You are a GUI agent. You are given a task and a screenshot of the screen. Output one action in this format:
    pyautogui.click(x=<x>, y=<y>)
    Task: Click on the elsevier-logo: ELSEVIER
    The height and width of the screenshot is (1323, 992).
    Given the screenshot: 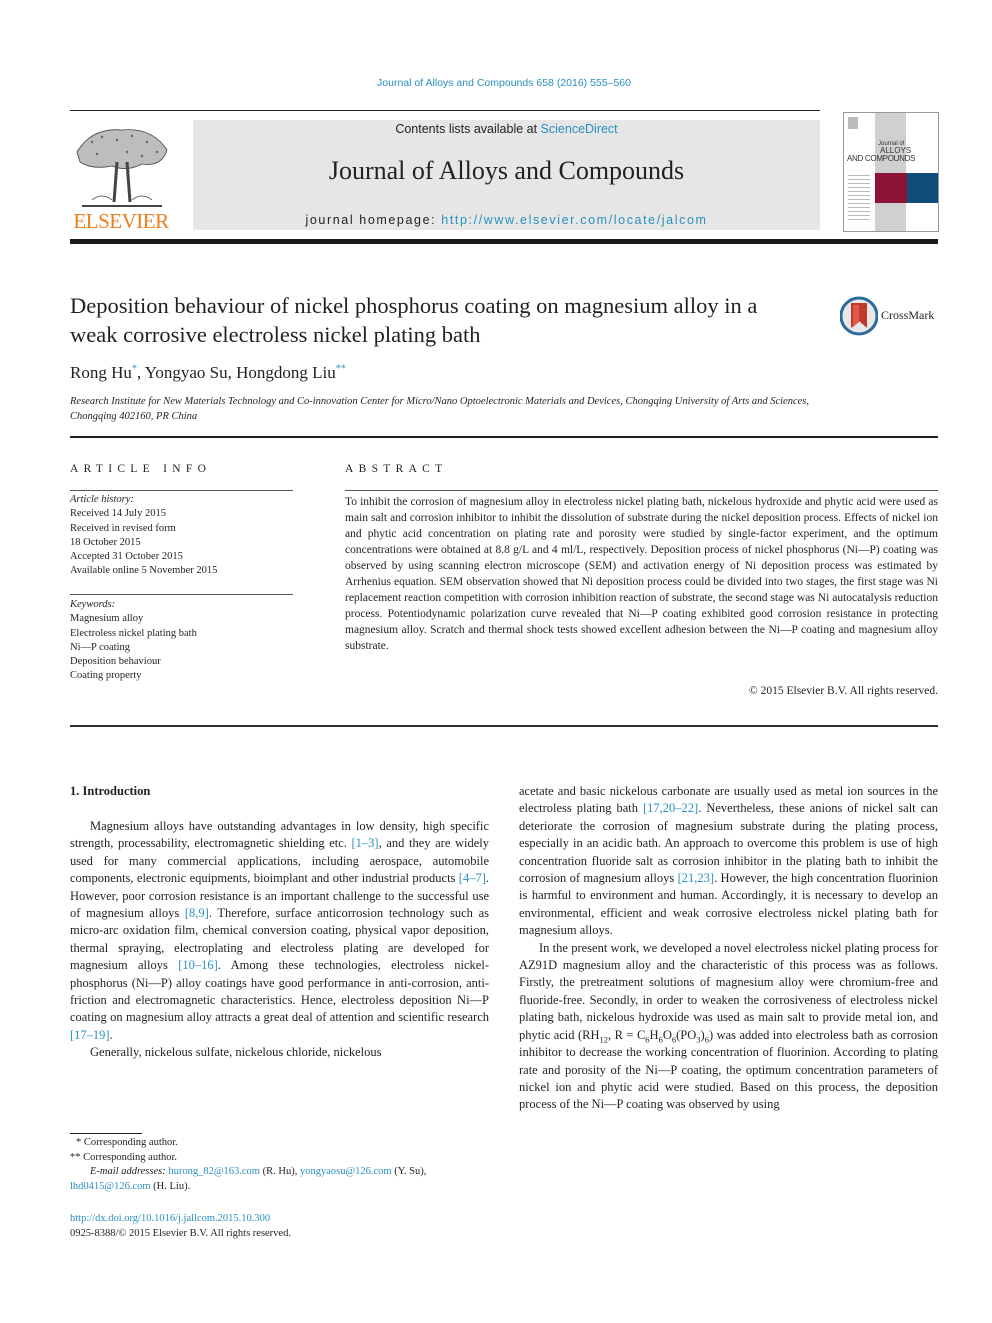 What is the action you would take?
    pyautogui.click(x=121, y=176)
    